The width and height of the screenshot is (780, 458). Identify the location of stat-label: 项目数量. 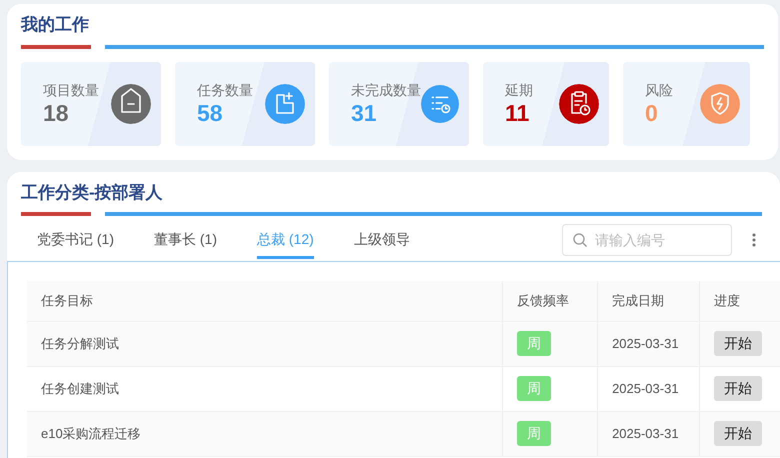
(71, 90).